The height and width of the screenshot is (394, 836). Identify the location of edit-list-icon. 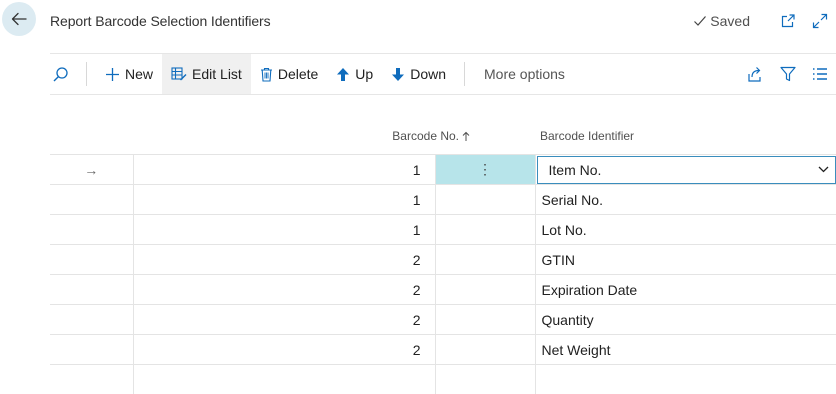
(179, 74).